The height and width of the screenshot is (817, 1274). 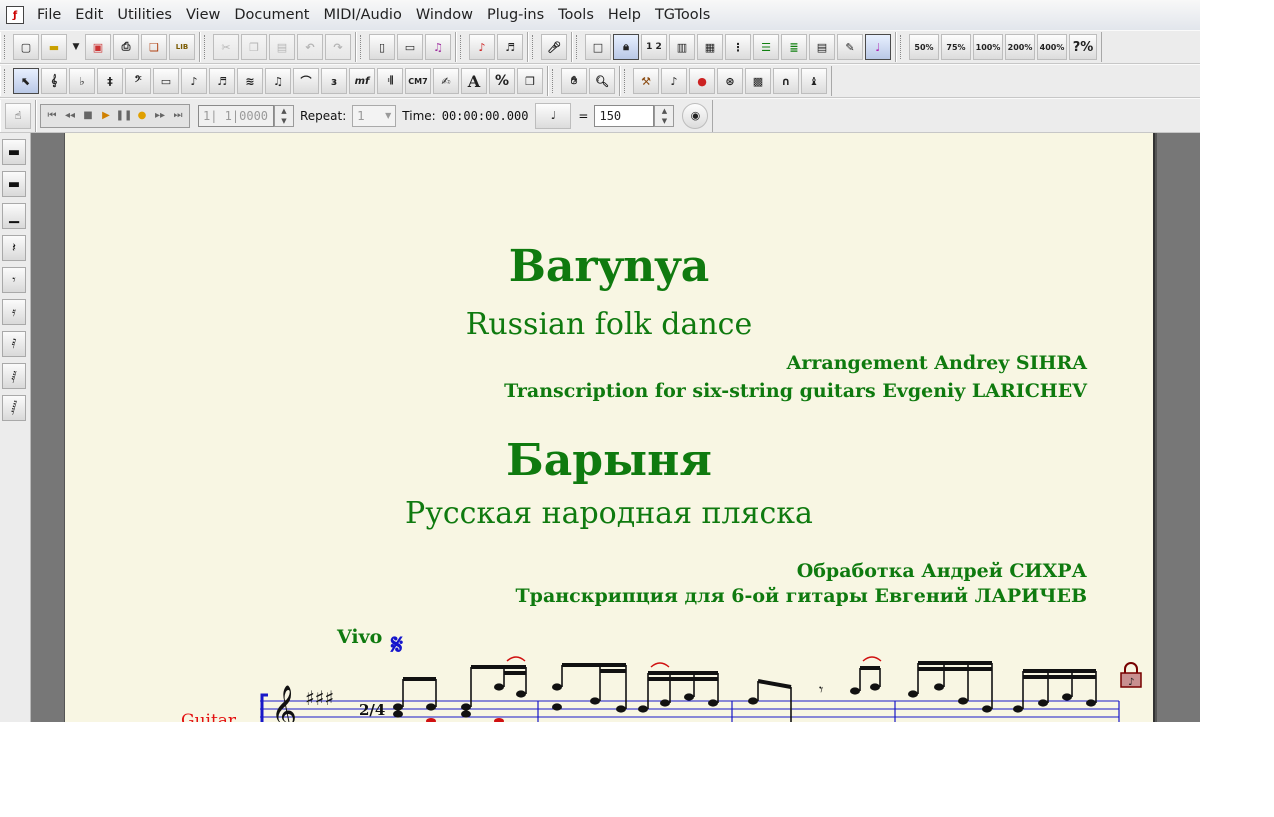 What do you see at coordinates (194, 81) in the screenshot?
I see `simple-entry-tool-icon: ♪` at bounding box center [194, 81].